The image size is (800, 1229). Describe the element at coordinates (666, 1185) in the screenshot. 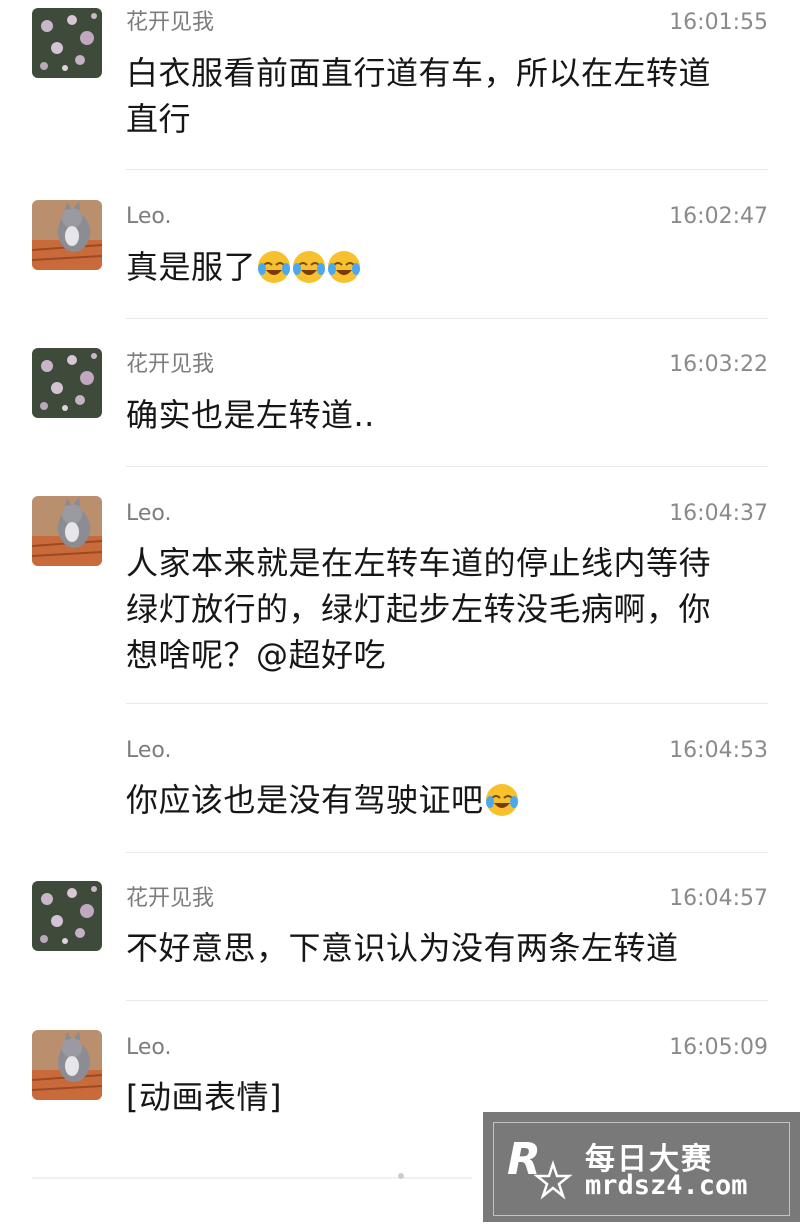

I see `watermark-url: mrdsz4.com` at that location.